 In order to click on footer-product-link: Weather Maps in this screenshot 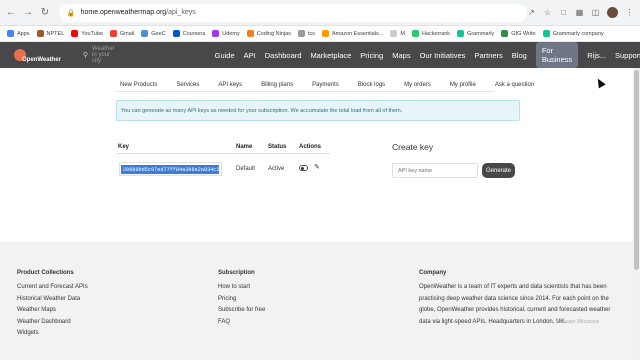, I will do `click(52, 311)`.